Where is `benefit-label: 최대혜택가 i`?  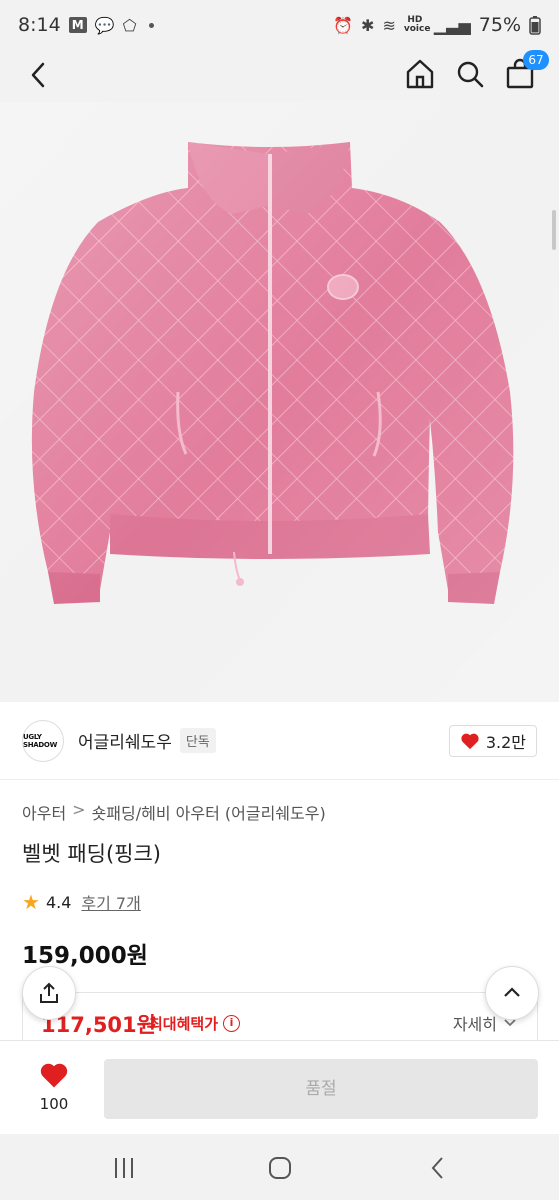
benefit-label: 최대혜택가 i is located at coordinates (195, 1023).